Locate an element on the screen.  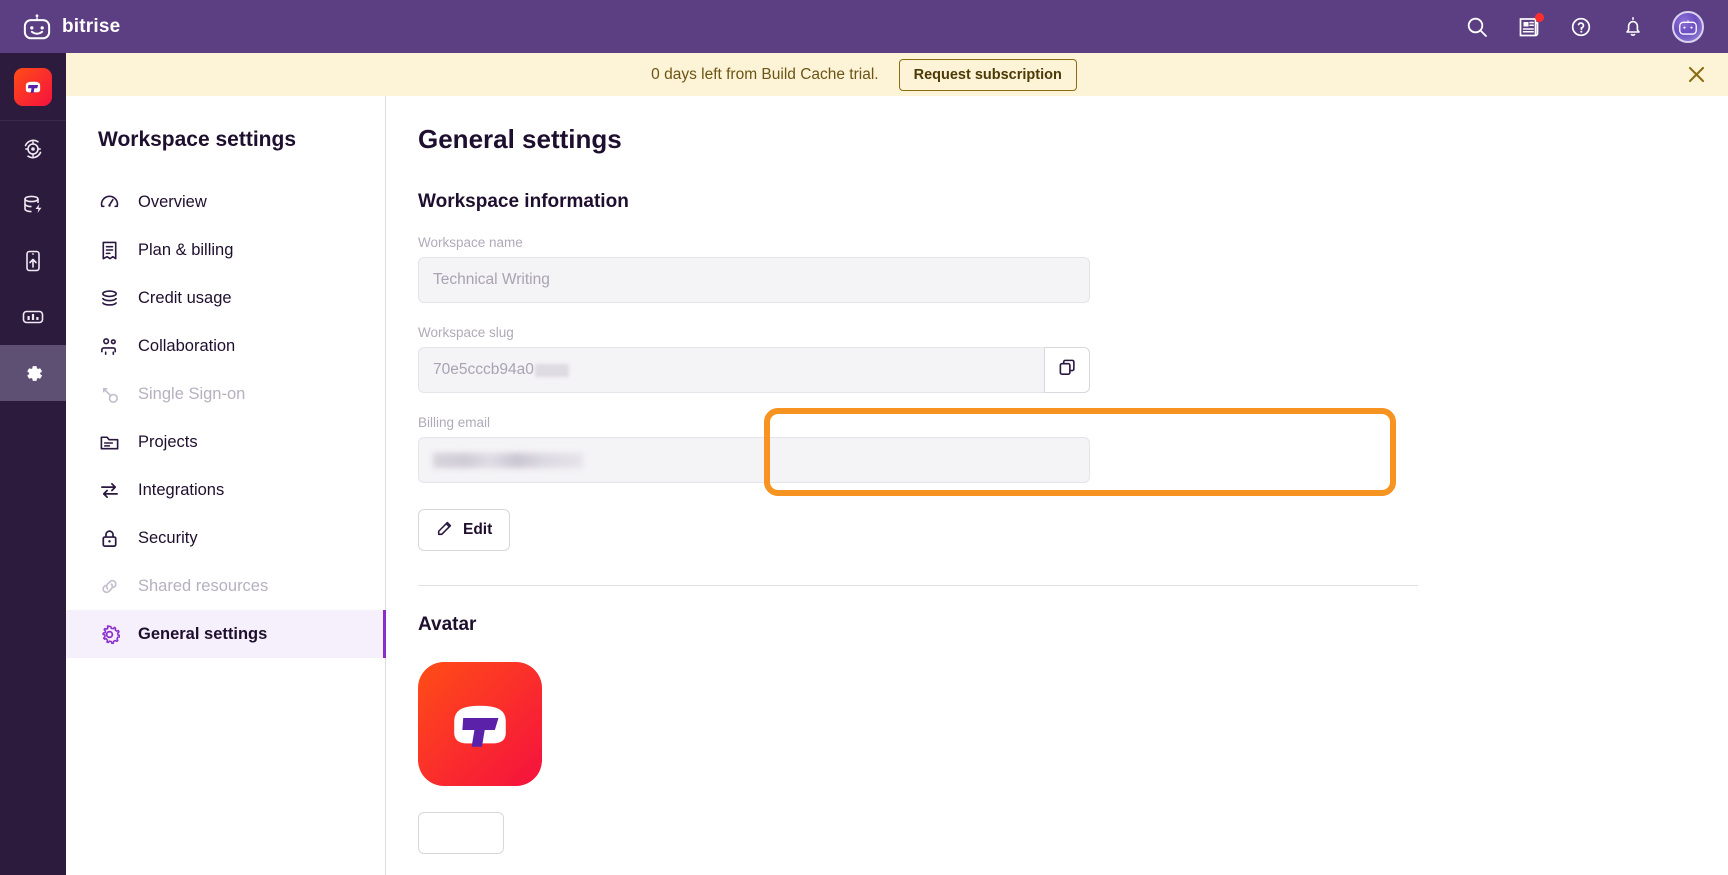
sidebar-title: Workspace settings is located at coordinates (197, 139).